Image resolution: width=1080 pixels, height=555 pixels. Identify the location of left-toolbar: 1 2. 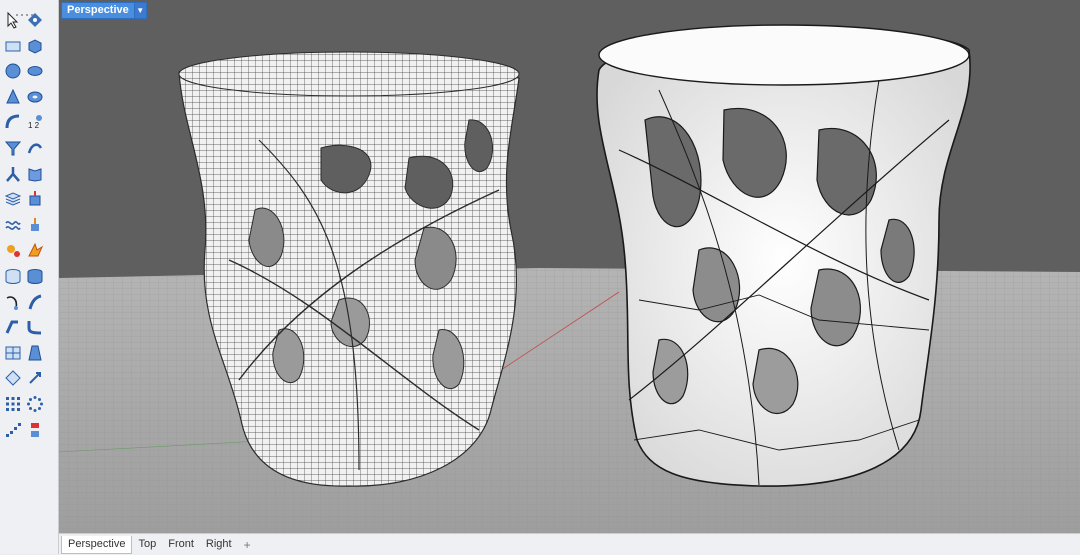
(29, 277).